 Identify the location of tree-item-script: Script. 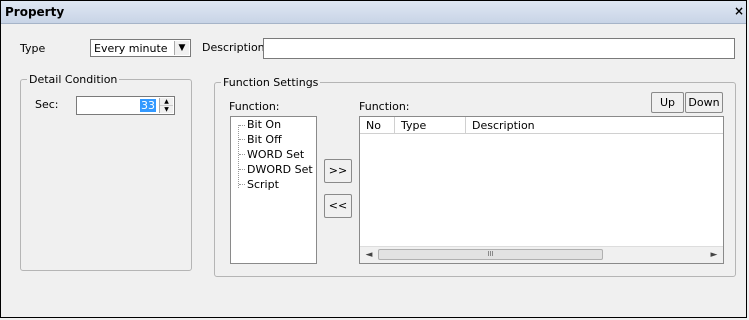
(263, 184).